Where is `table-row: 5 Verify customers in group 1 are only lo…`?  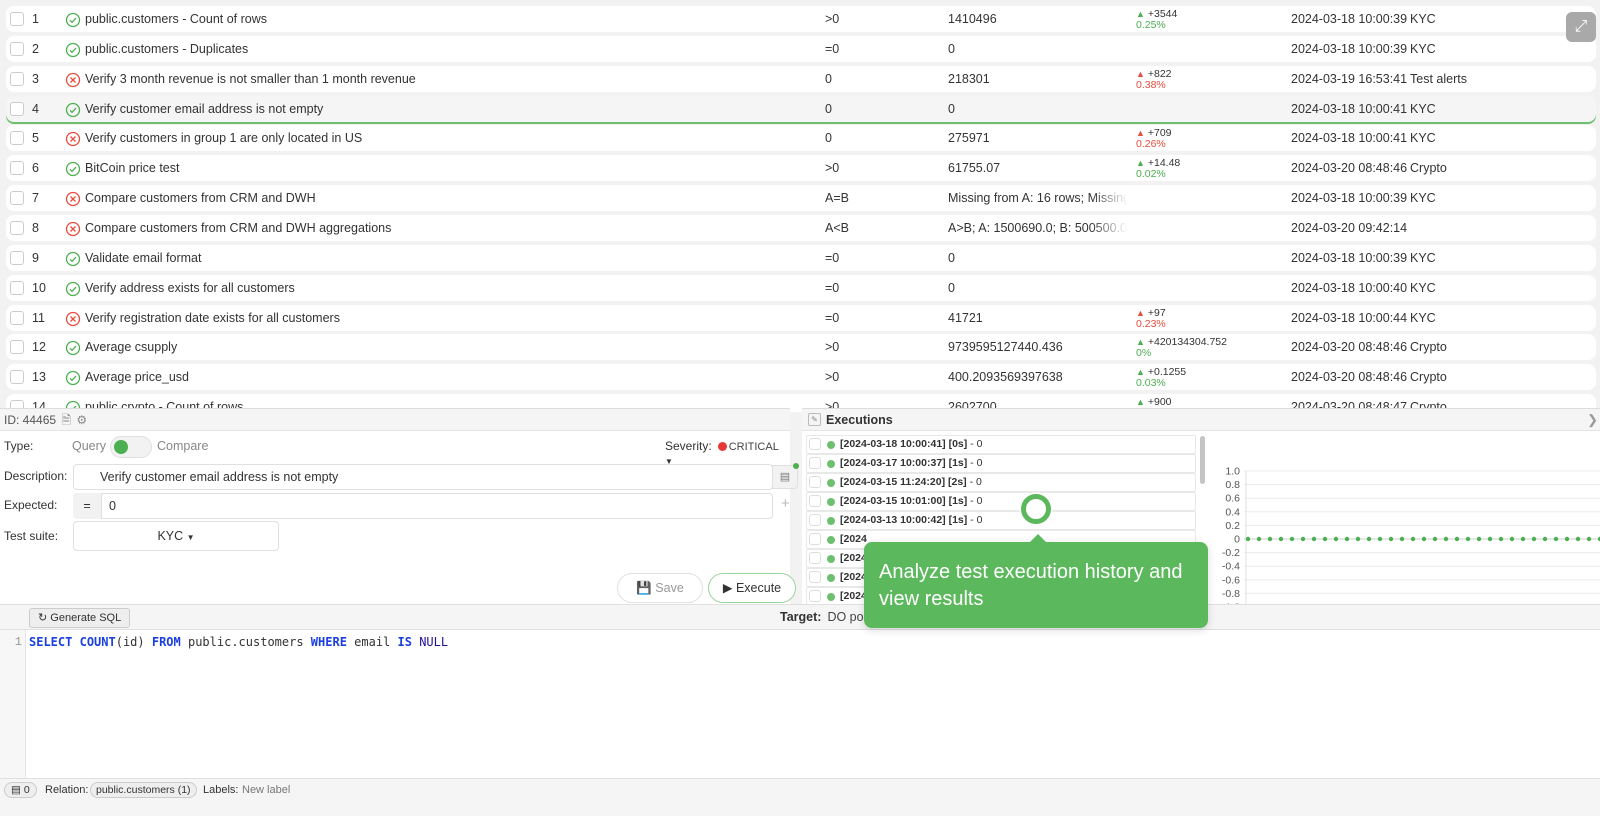 table-row: 5 Verify customers in group 1 are only lo… is located at coordinates (801, 138).